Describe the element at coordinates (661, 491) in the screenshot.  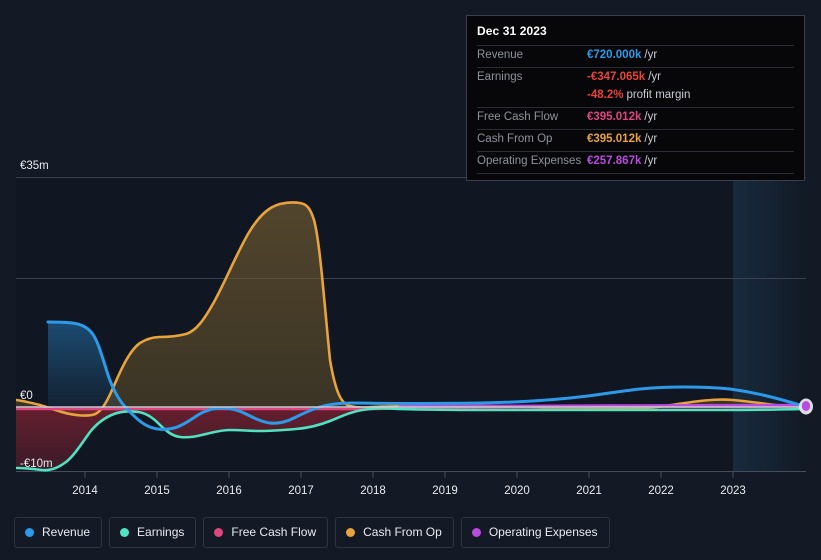
I see `x-axis-tick-2022: 2022` at that location.